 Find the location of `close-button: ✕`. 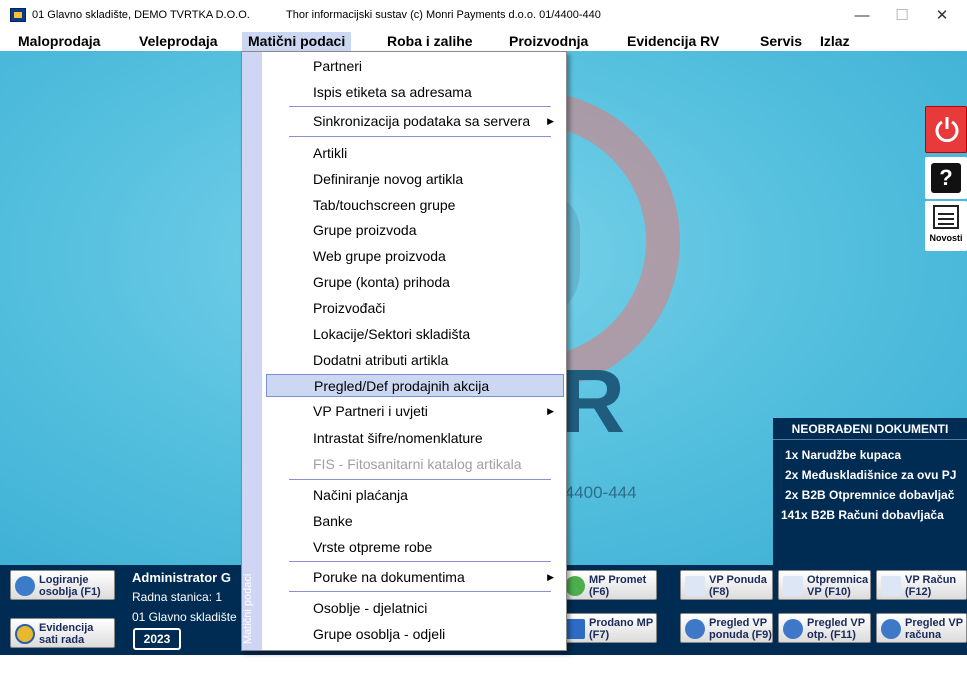

close-button: ✕ is located at coordinates (942, 16).